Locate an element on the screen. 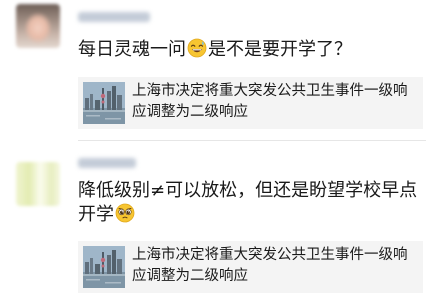  comment-text: 每日灵魂一问 是不是要开学了？ is located at coordinates (253, 50).